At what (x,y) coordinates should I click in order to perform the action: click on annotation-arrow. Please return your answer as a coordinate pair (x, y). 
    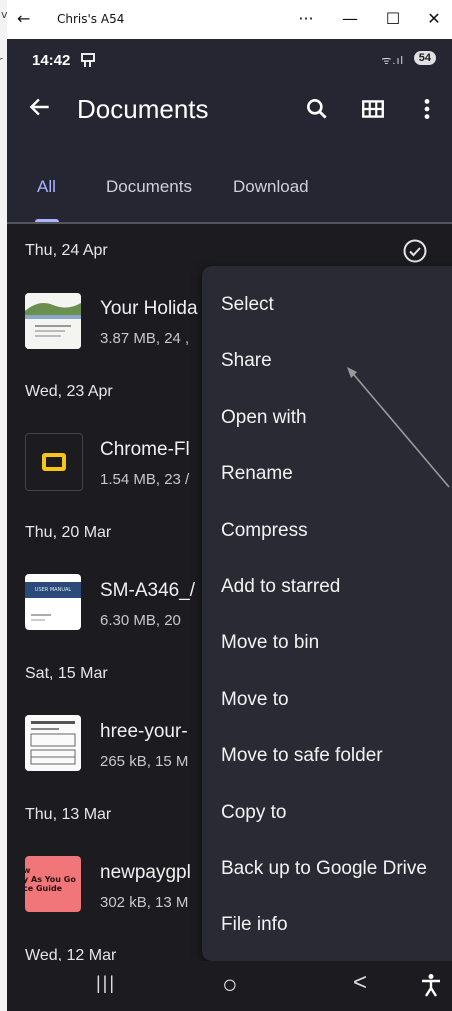
    Looking at the image, I should click on (398, 427).